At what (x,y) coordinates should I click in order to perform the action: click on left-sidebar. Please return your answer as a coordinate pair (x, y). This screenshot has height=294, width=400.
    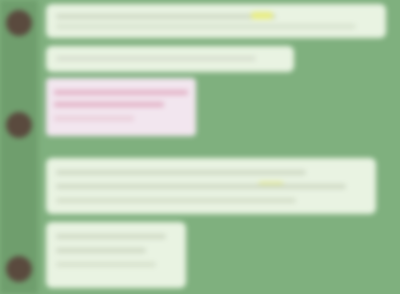
    Looking at the image, I should click on (19, 147).